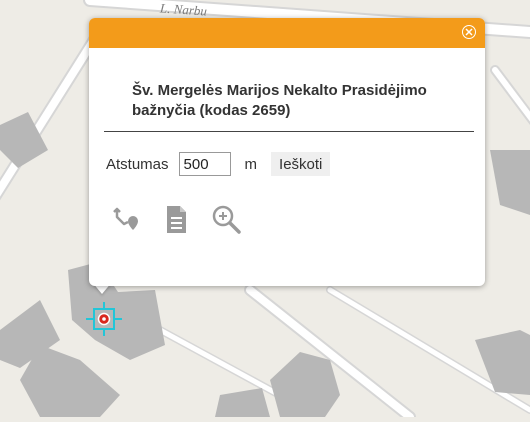  I want to click on route-directions-icon, so click(126, 219).